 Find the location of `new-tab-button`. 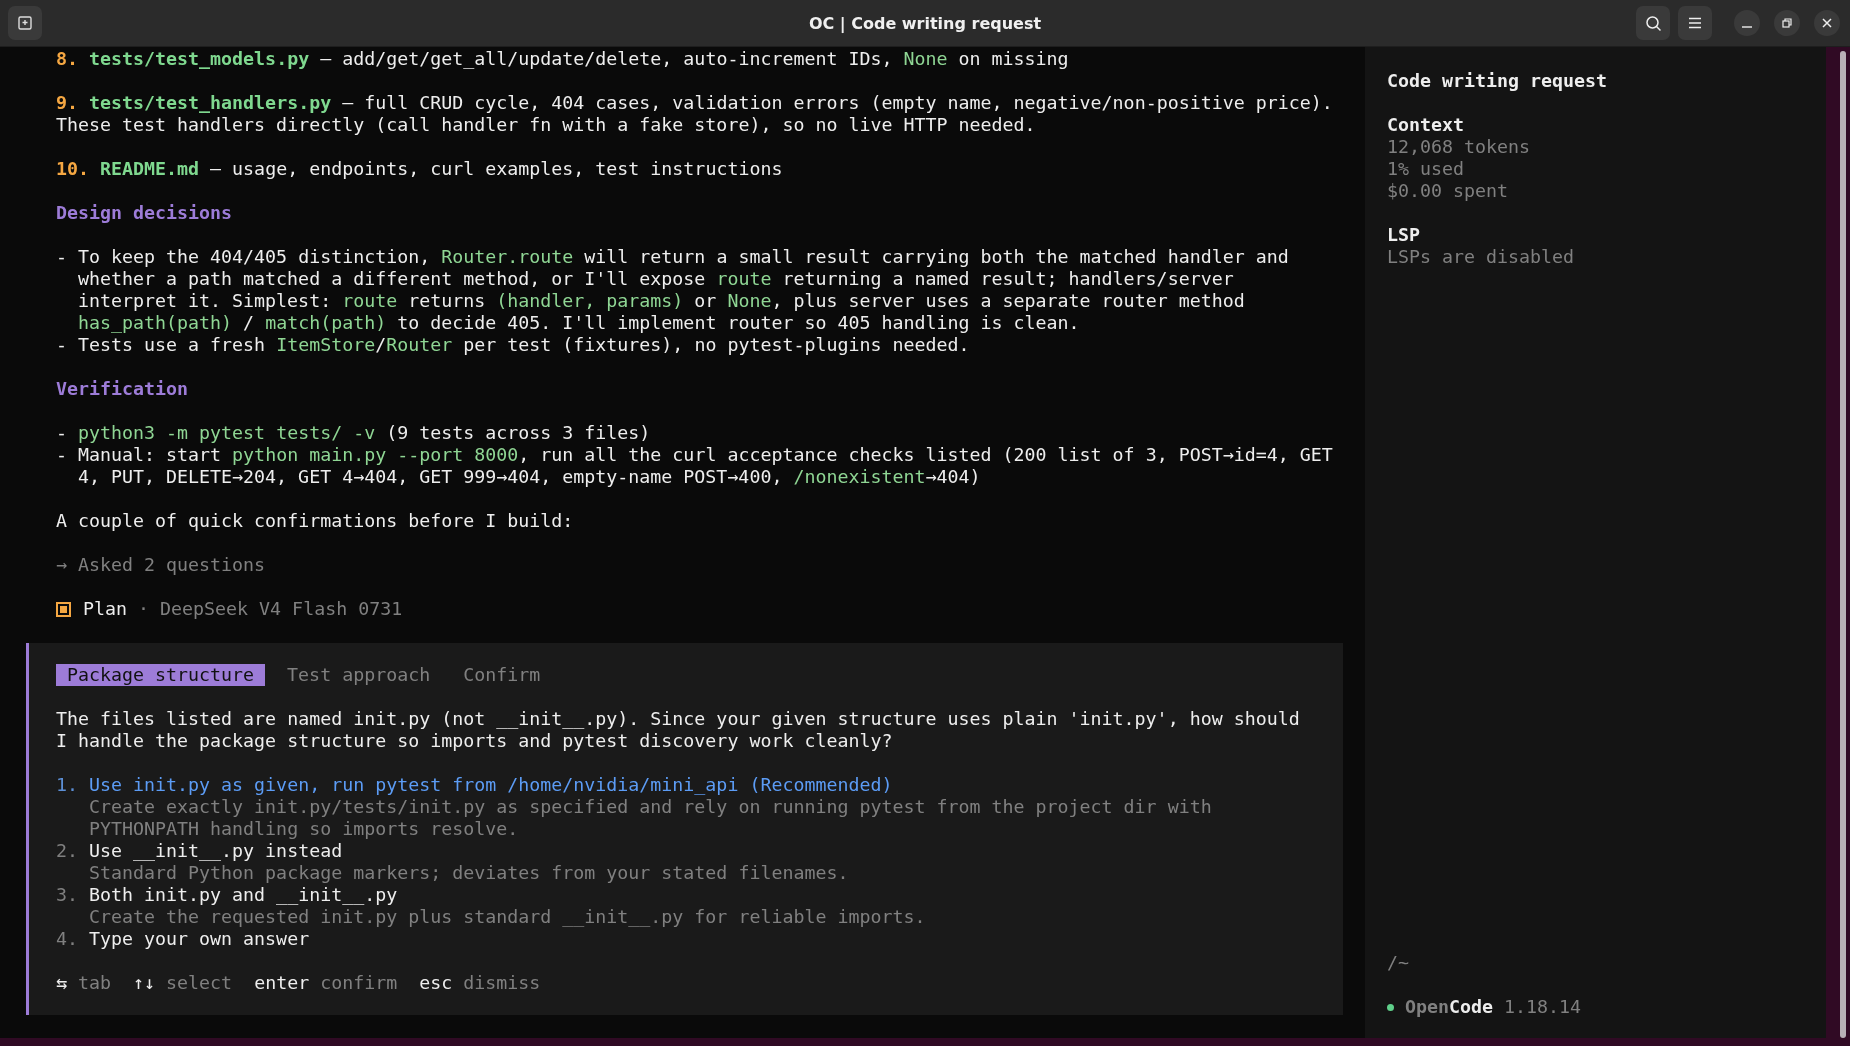

new-tab-button is located at coordinates (25, 23).